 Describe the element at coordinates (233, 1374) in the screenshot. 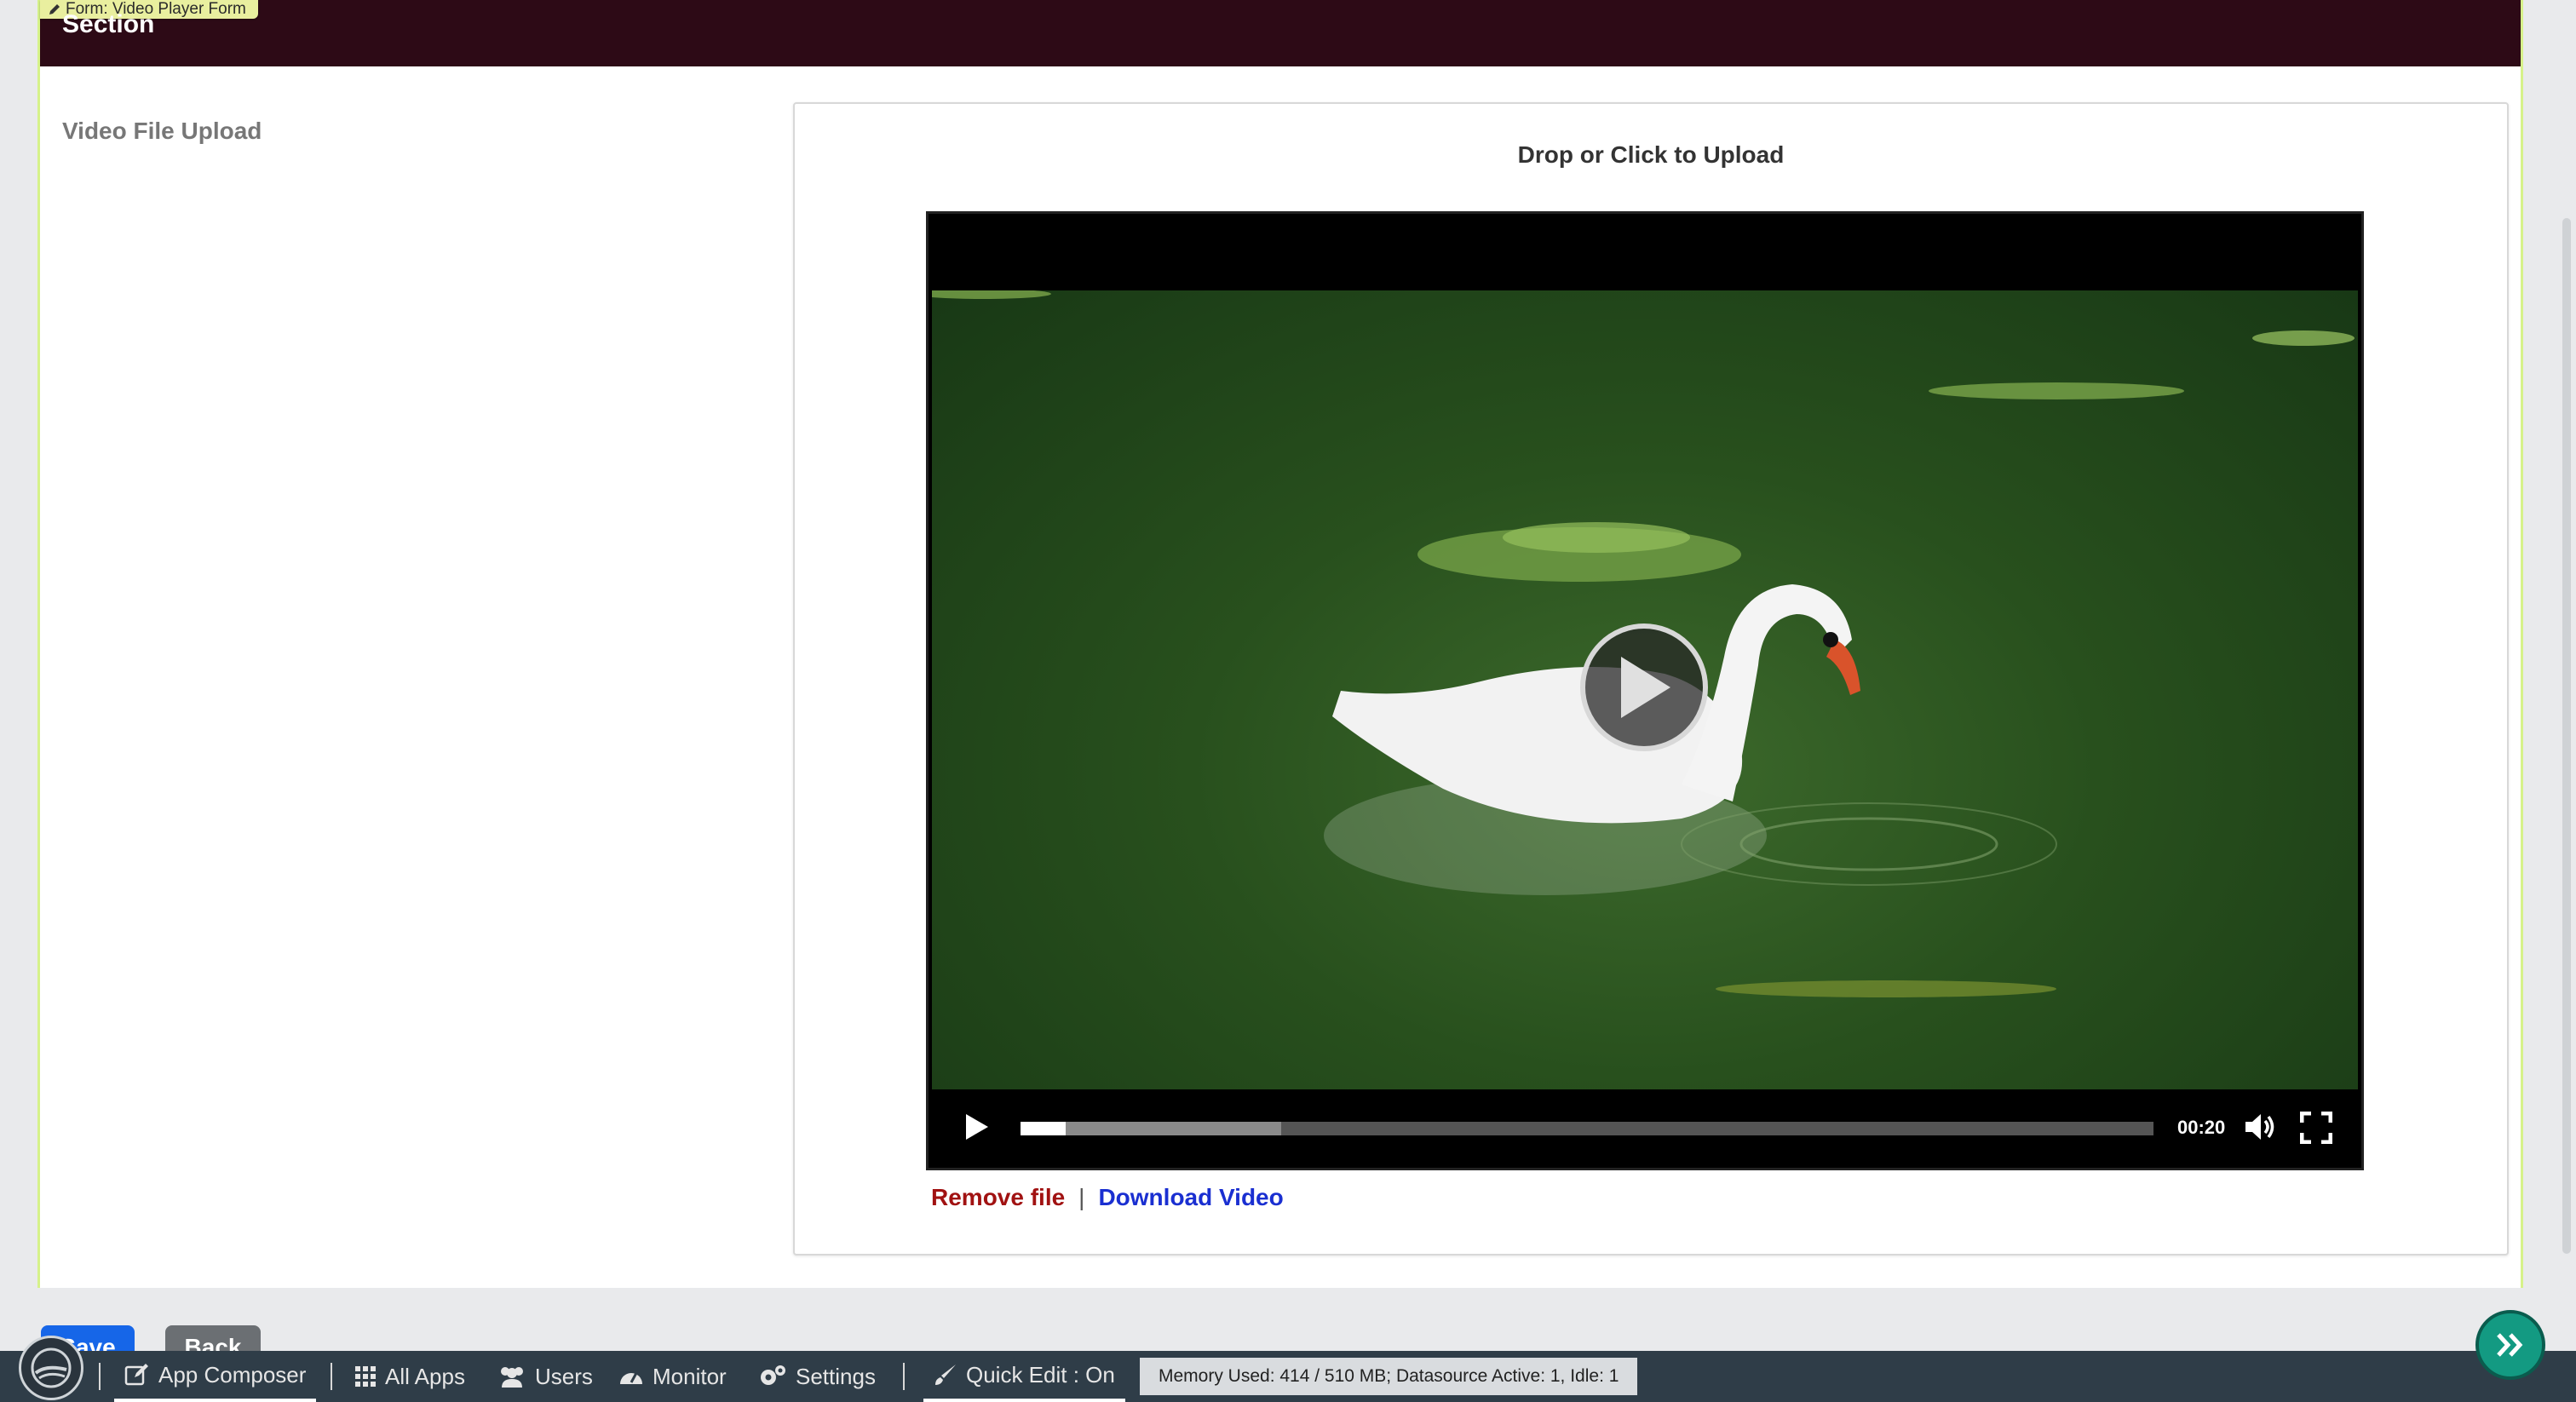

I see `taskbar-item-label: App Composer` at that location.